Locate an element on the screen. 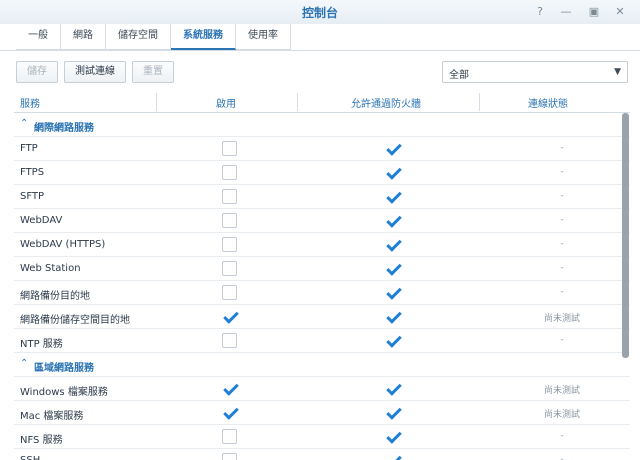 The height and width of the screenshot is (460, 640). group-header: ⌃ 區域網路服務 is located at coordinates (322, 365).